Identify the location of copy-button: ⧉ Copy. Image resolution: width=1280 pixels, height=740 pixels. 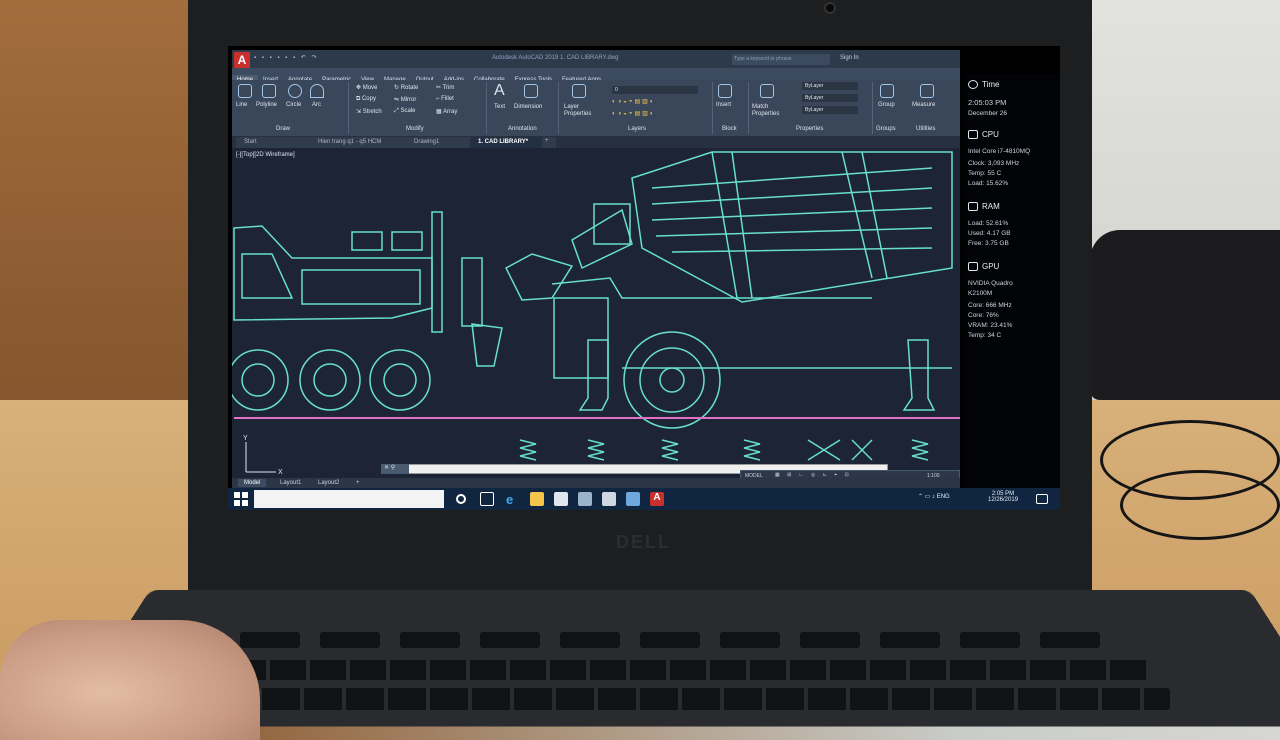
(366, 99).